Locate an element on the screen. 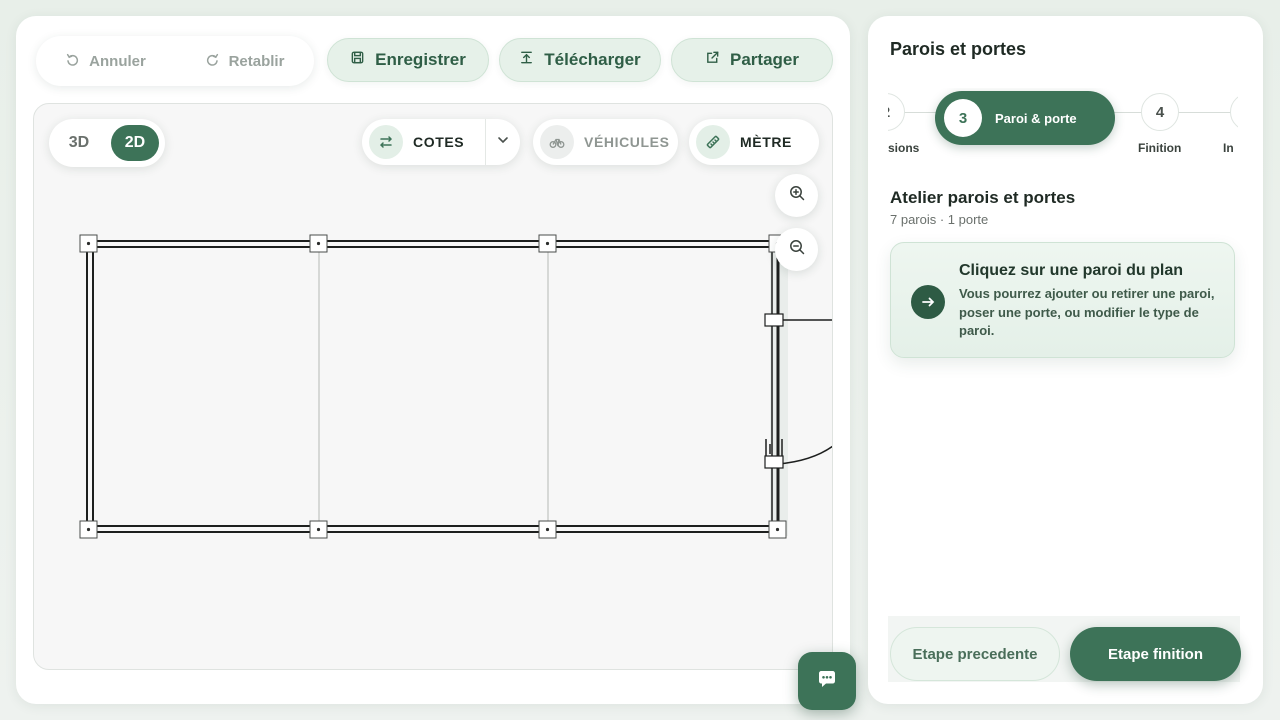 Image resolution: width=1280 pixels, height=720 pixels. step-4-number: 4 is located at coordinates (1160, 112).